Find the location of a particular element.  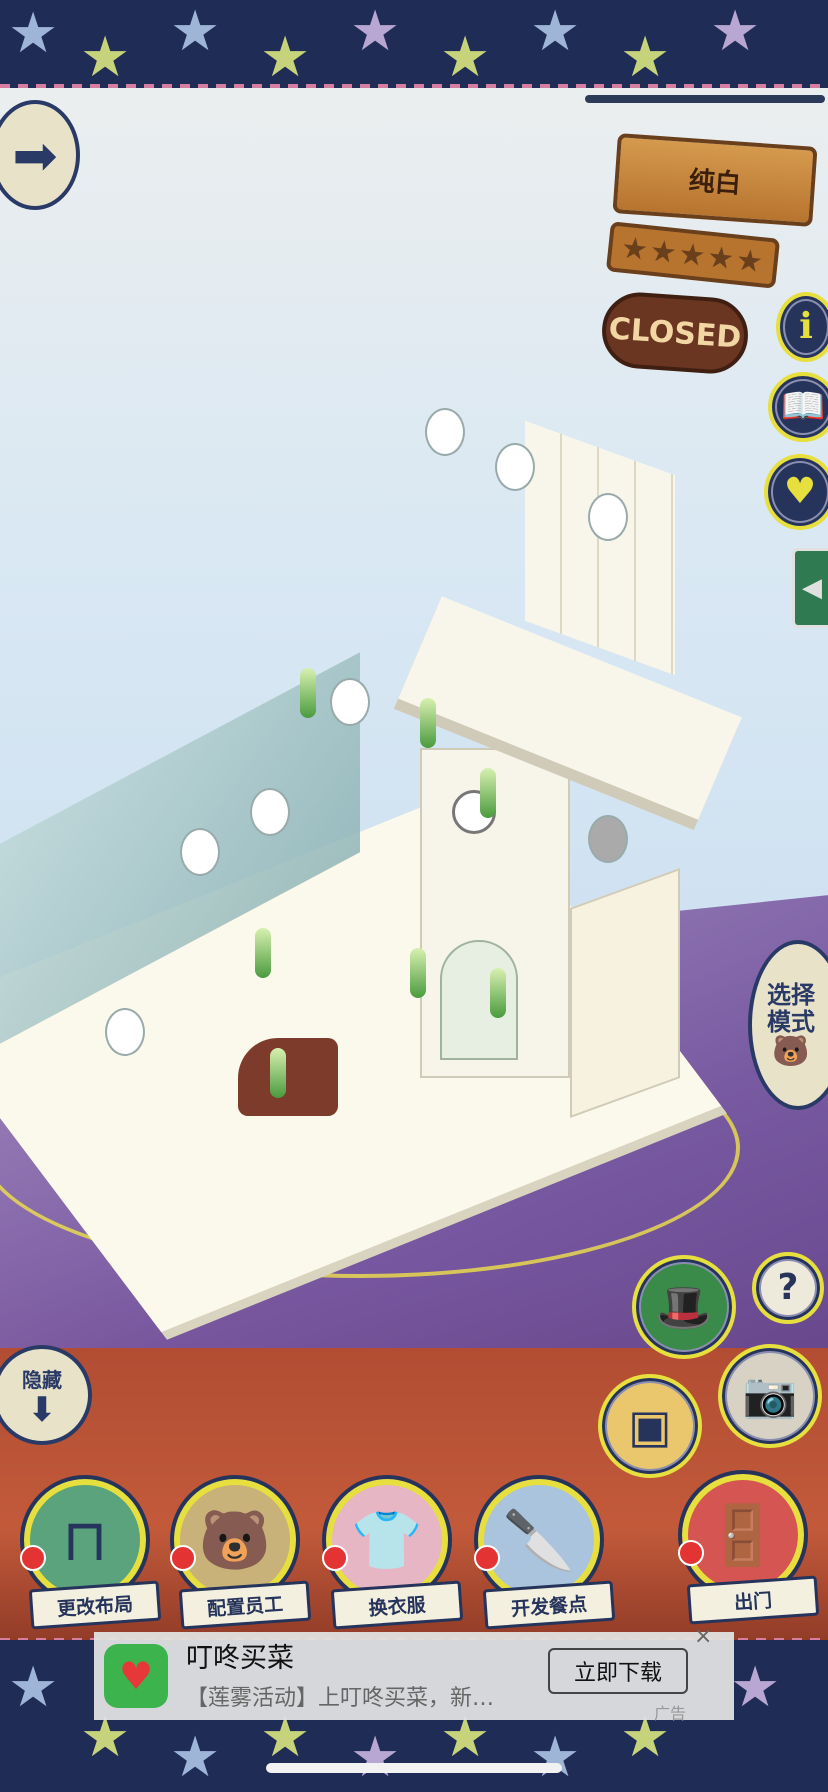

camera-icon: 📷 is located at coordinates (770, 1395).